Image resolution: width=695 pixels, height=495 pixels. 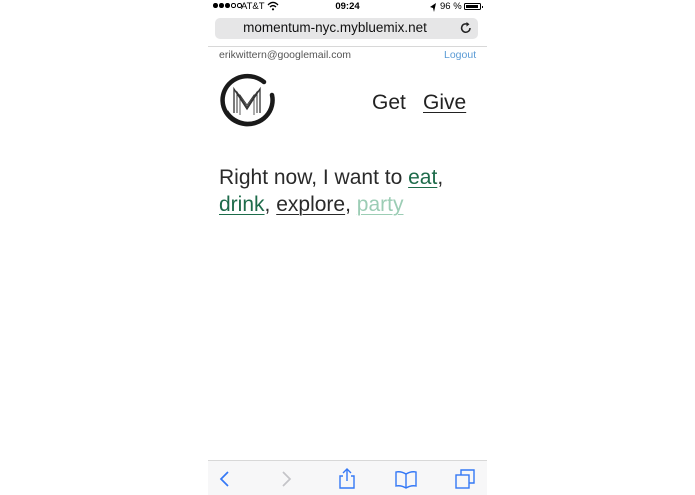 I want to click on option-eat-link: eat, so click(x=422, y=177).